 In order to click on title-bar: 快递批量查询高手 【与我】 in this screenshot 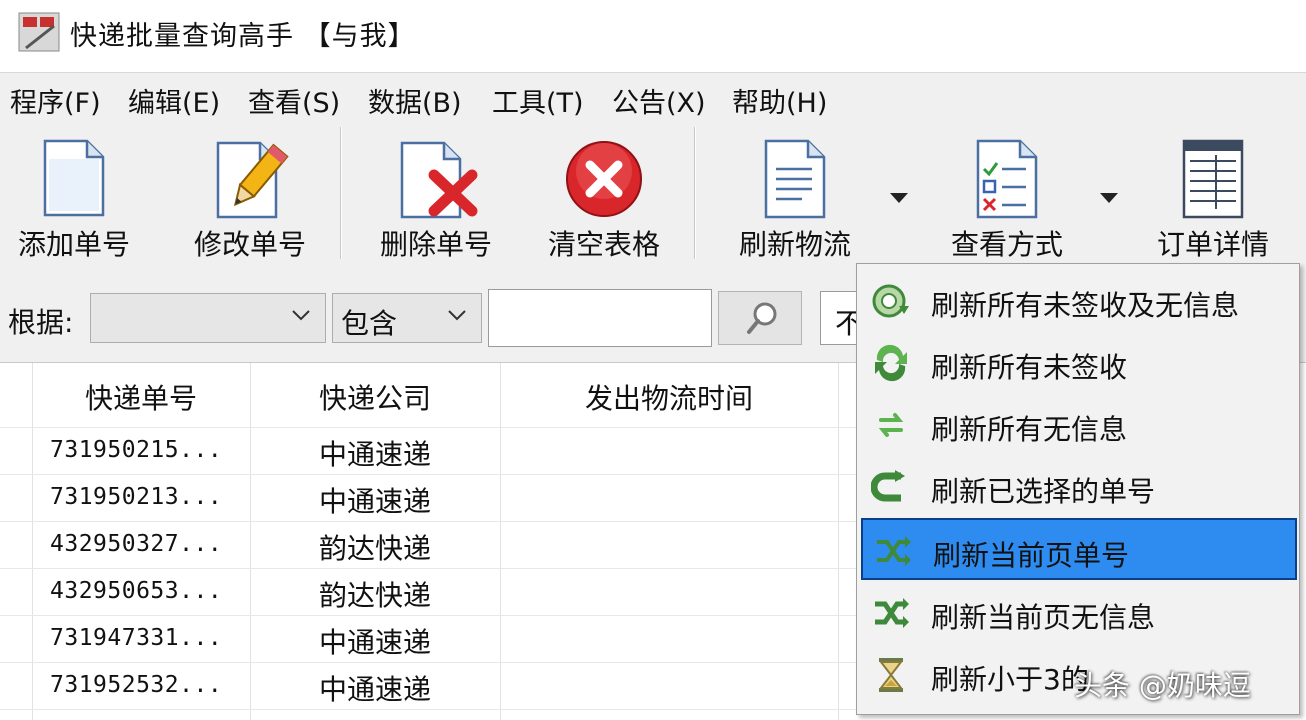, I will do `click(653, 36)`.